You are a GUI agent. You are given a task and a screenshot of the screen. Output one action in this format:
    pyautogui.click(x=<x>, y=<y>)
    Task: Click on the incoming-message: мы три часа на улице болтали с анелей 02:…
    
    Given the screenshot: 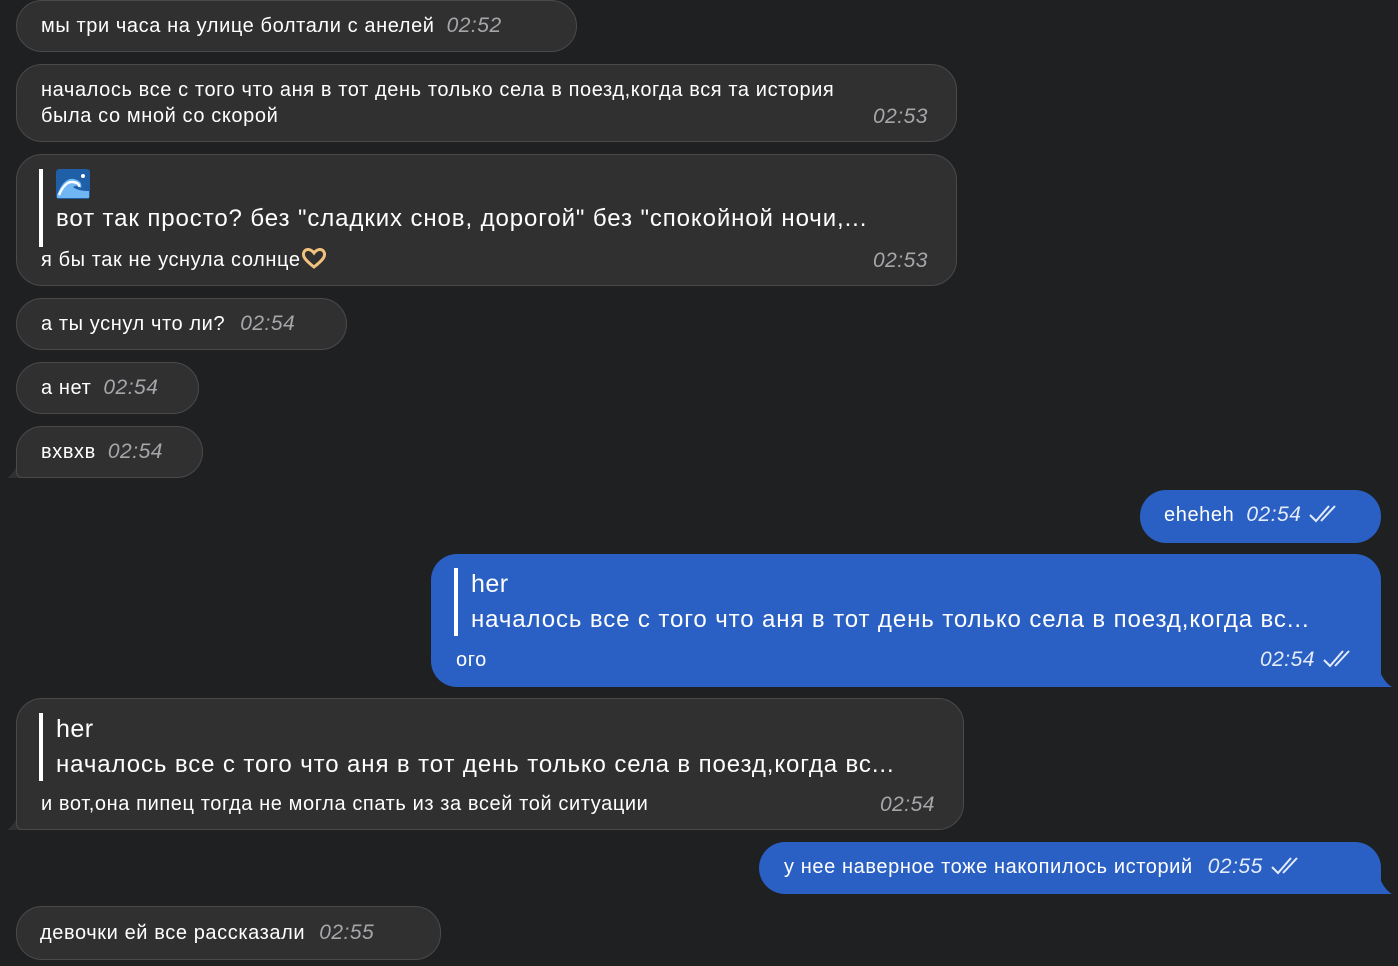 What is the action you would take?
    pyautogui.click(x=296, y=26)
    